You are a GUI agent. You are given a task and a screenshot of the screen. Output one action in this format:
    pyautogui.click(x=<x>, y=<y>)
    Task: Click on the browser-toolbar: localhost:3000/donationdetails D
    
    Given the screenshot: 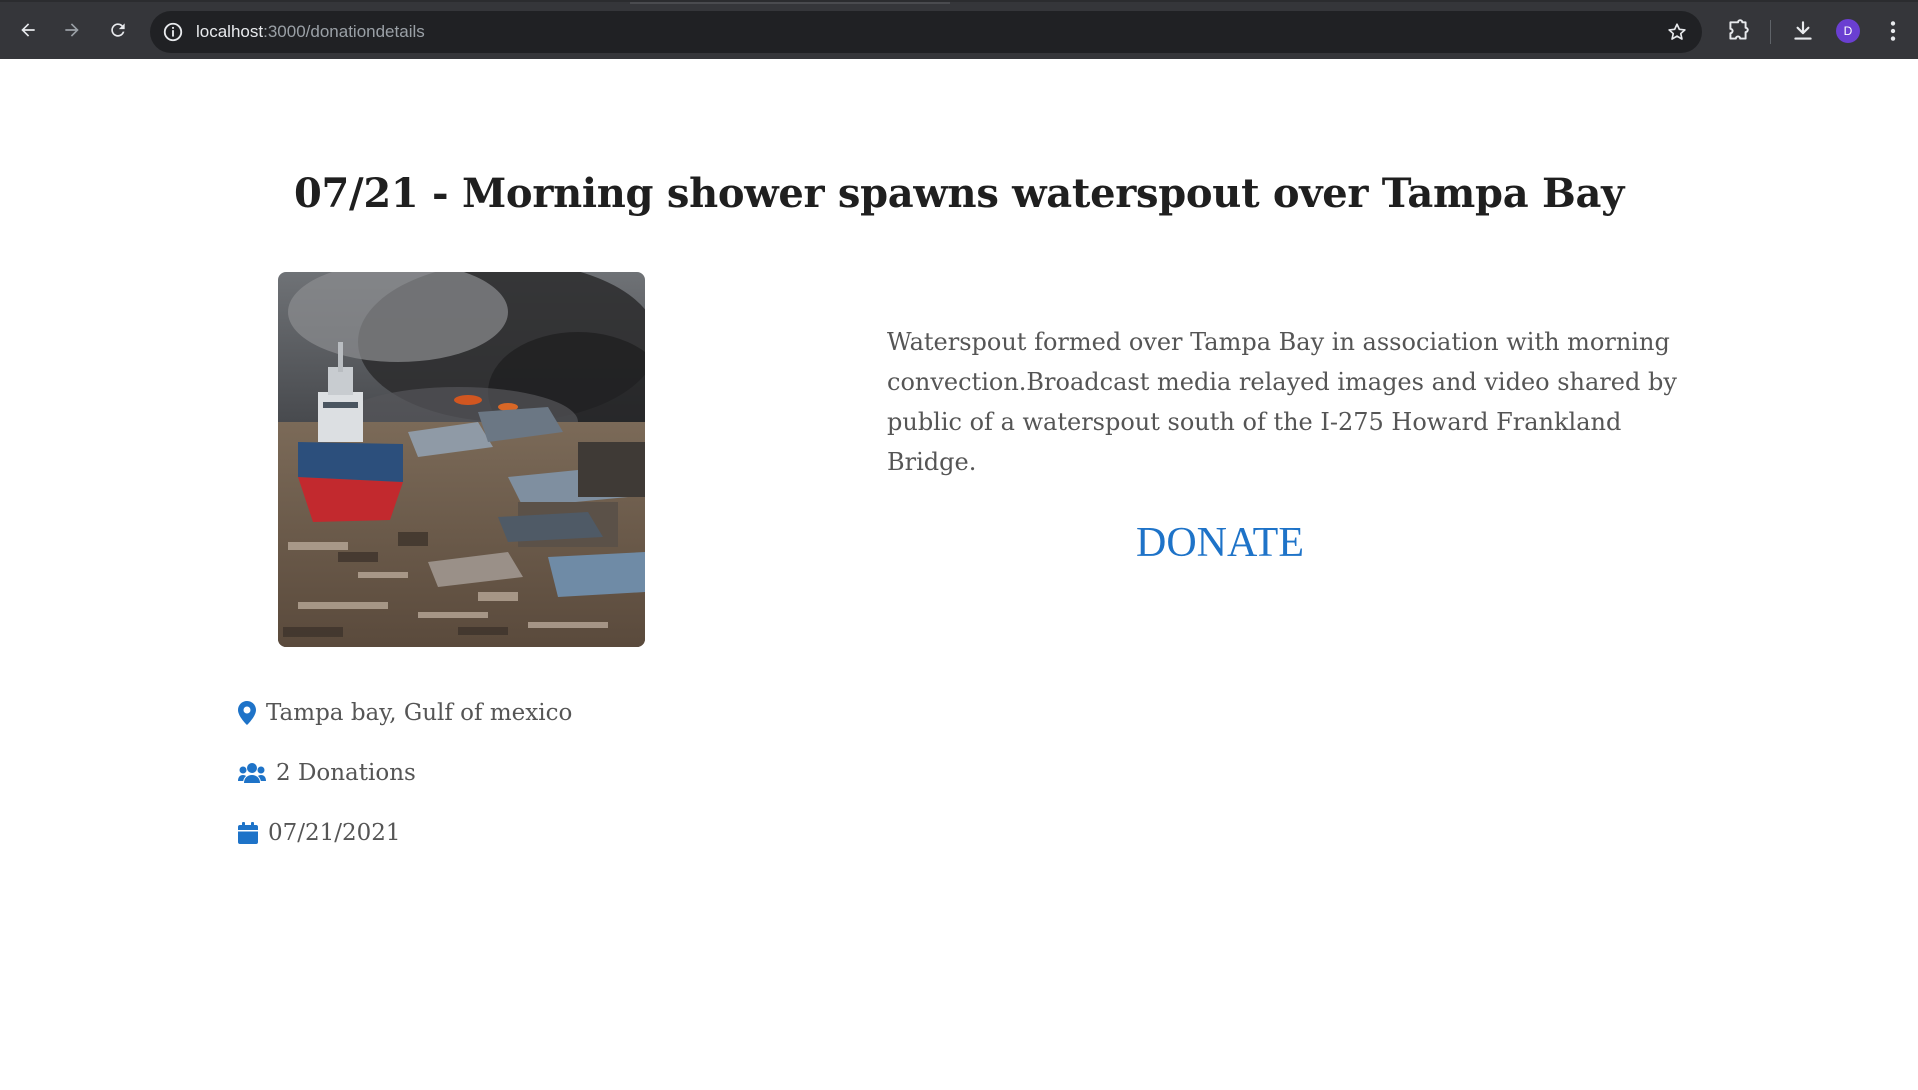 What is the action you would take?
    pyautogui.click(x=959, y=29)
    